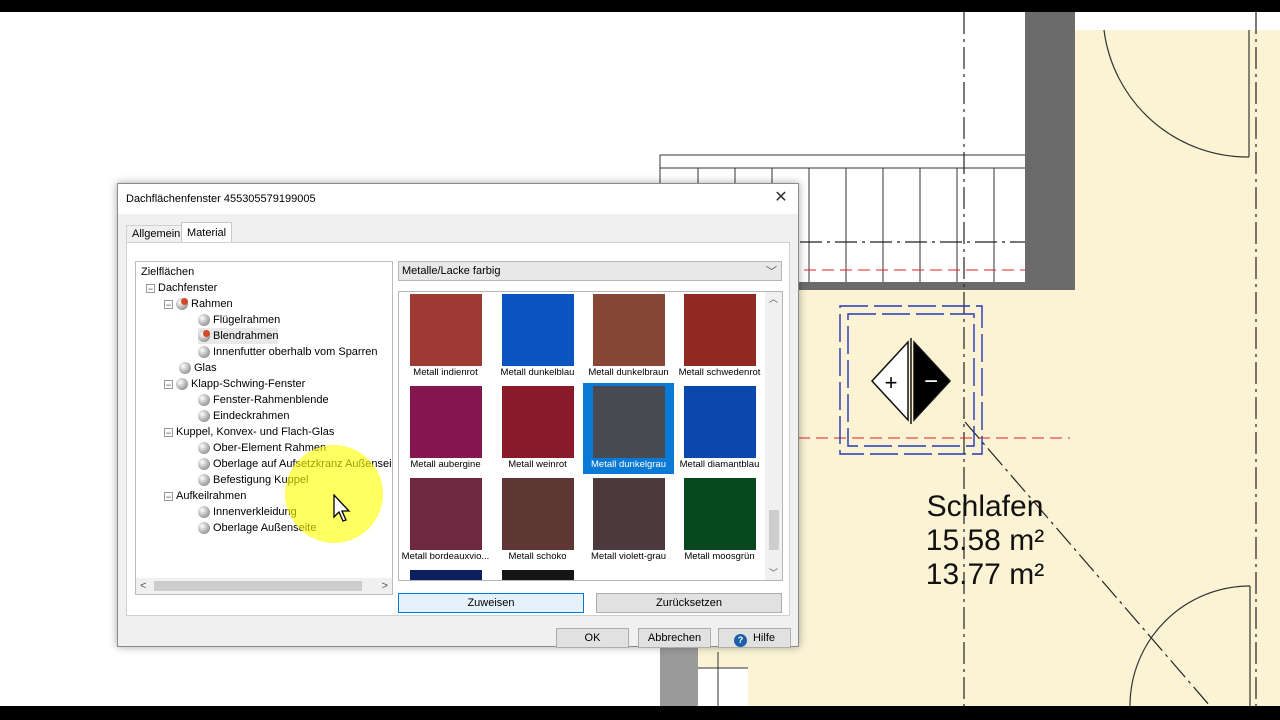 The height and width of the screenshot is (720, 1280). I want to click on tree-item-eindeckrahmen: Eindeckrahmen, so click(243, 416).